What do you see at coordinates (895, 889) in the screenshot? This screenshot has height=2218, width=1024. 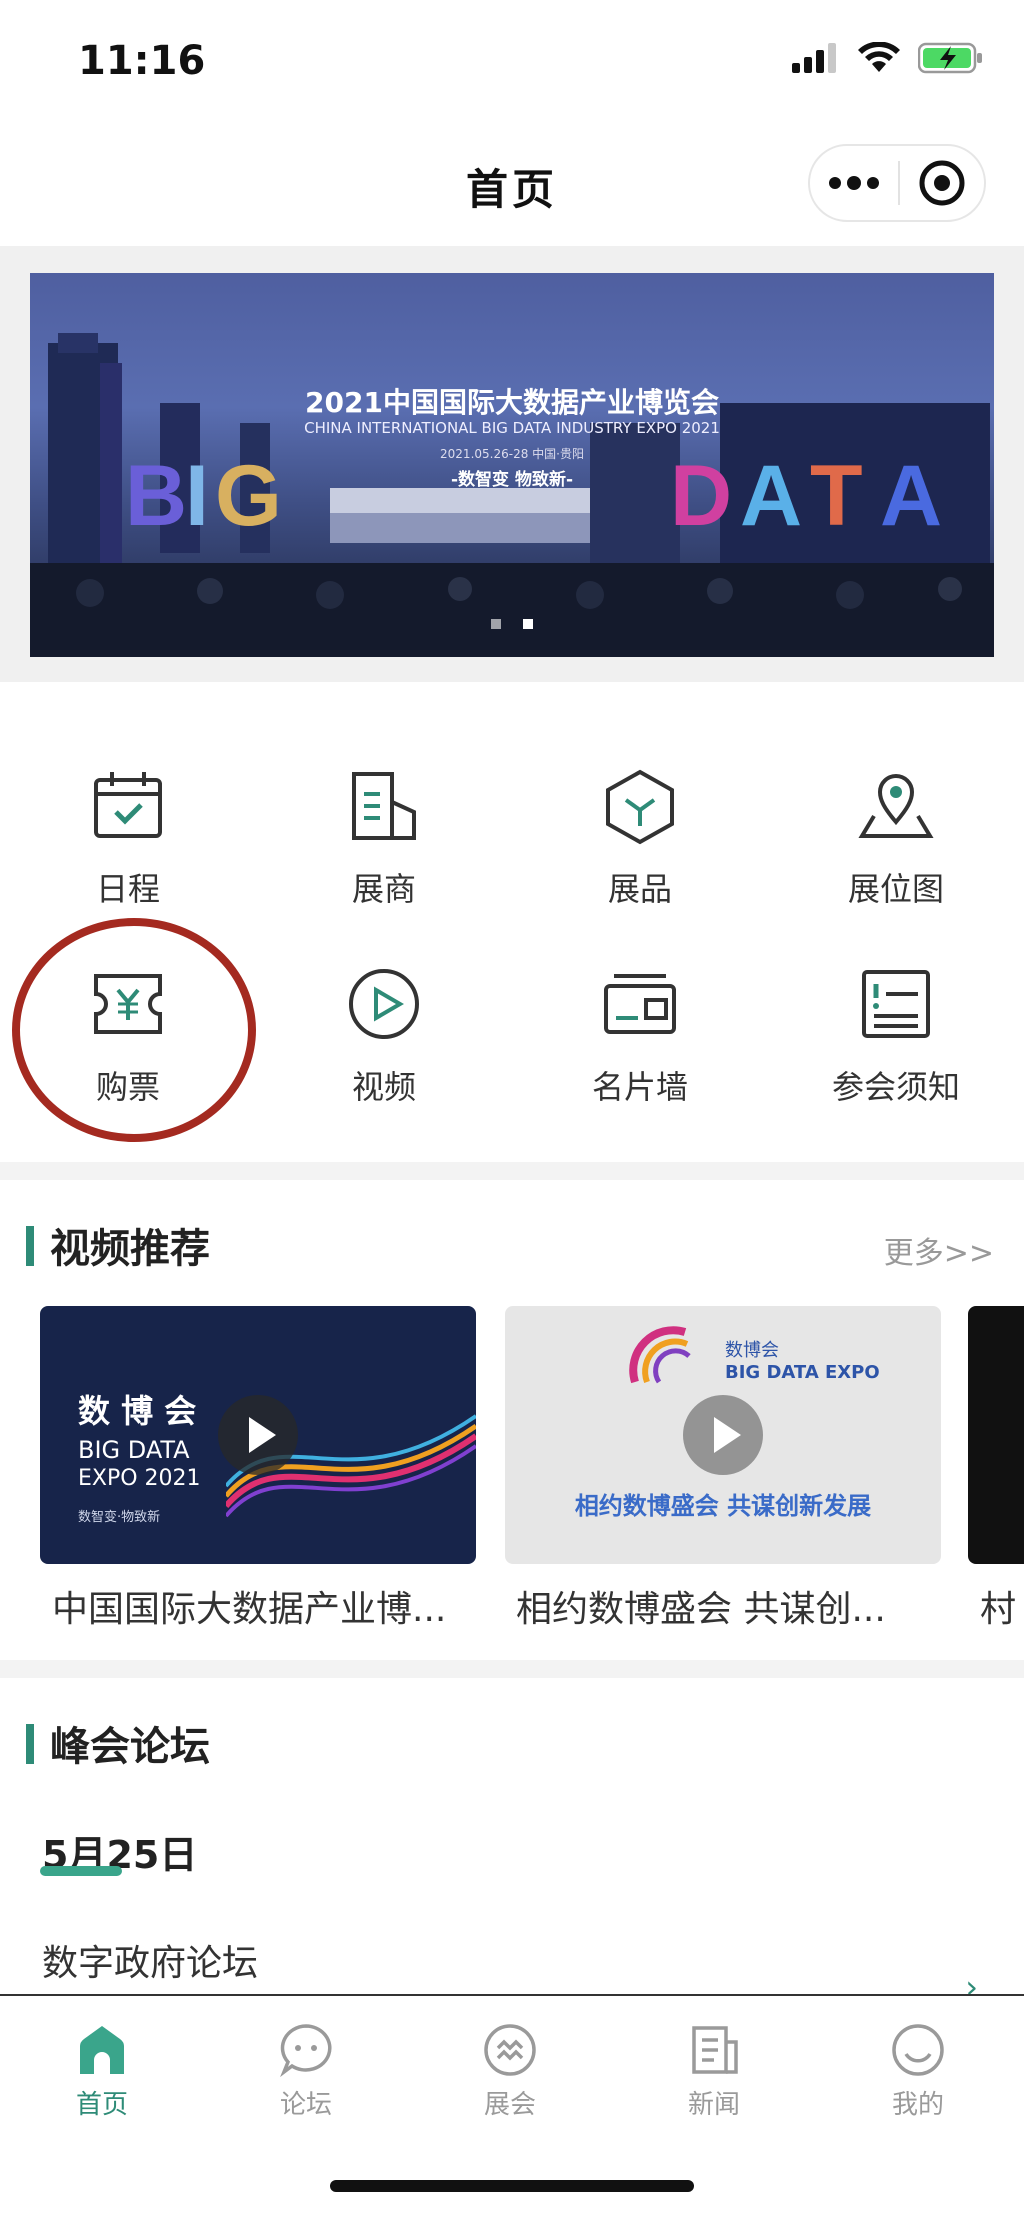 I see `menu-label: 展位图` at bounding box center [895, 889].